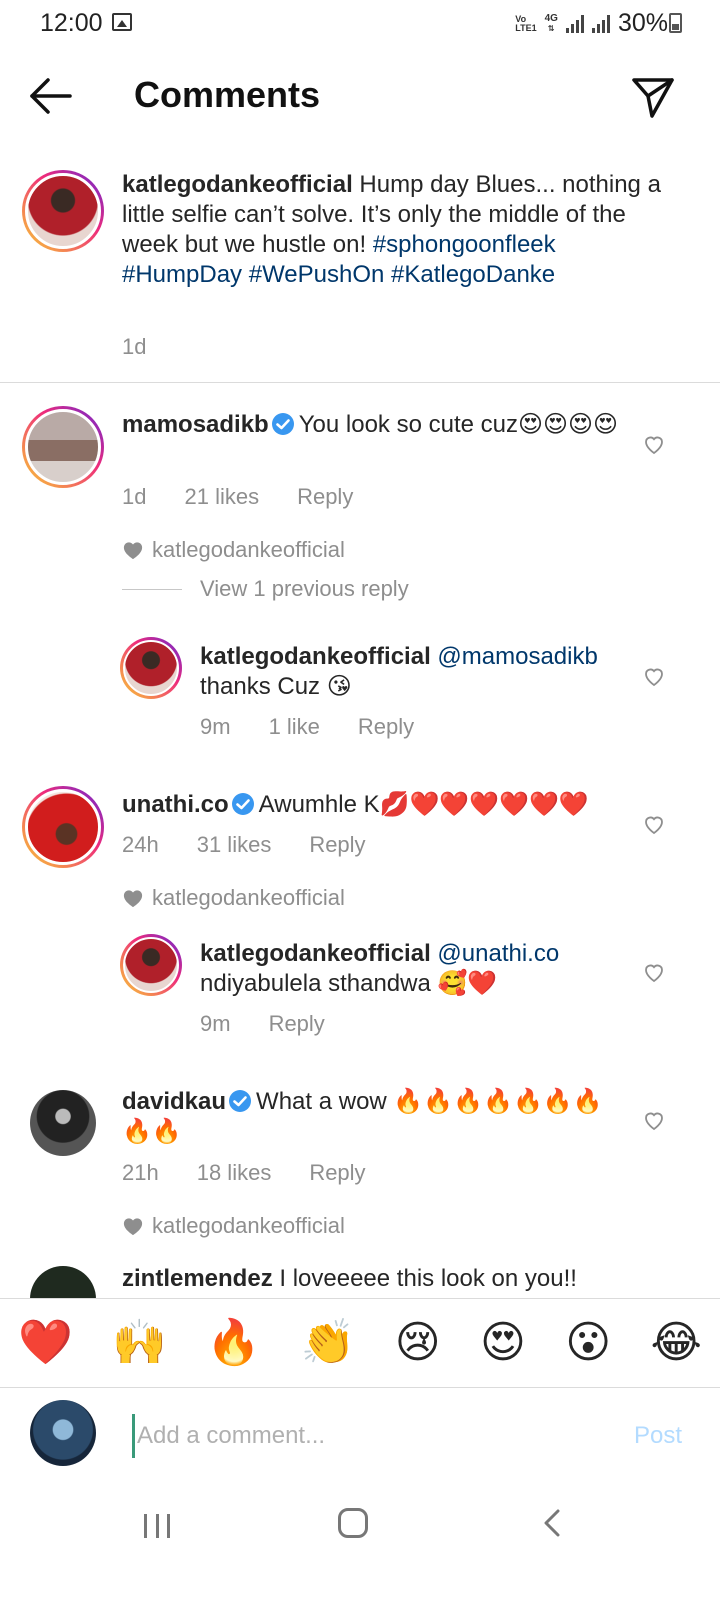  Describe the element at coordinates (552, 1523) in the screenshot. I see `nav-back-button` at that location.